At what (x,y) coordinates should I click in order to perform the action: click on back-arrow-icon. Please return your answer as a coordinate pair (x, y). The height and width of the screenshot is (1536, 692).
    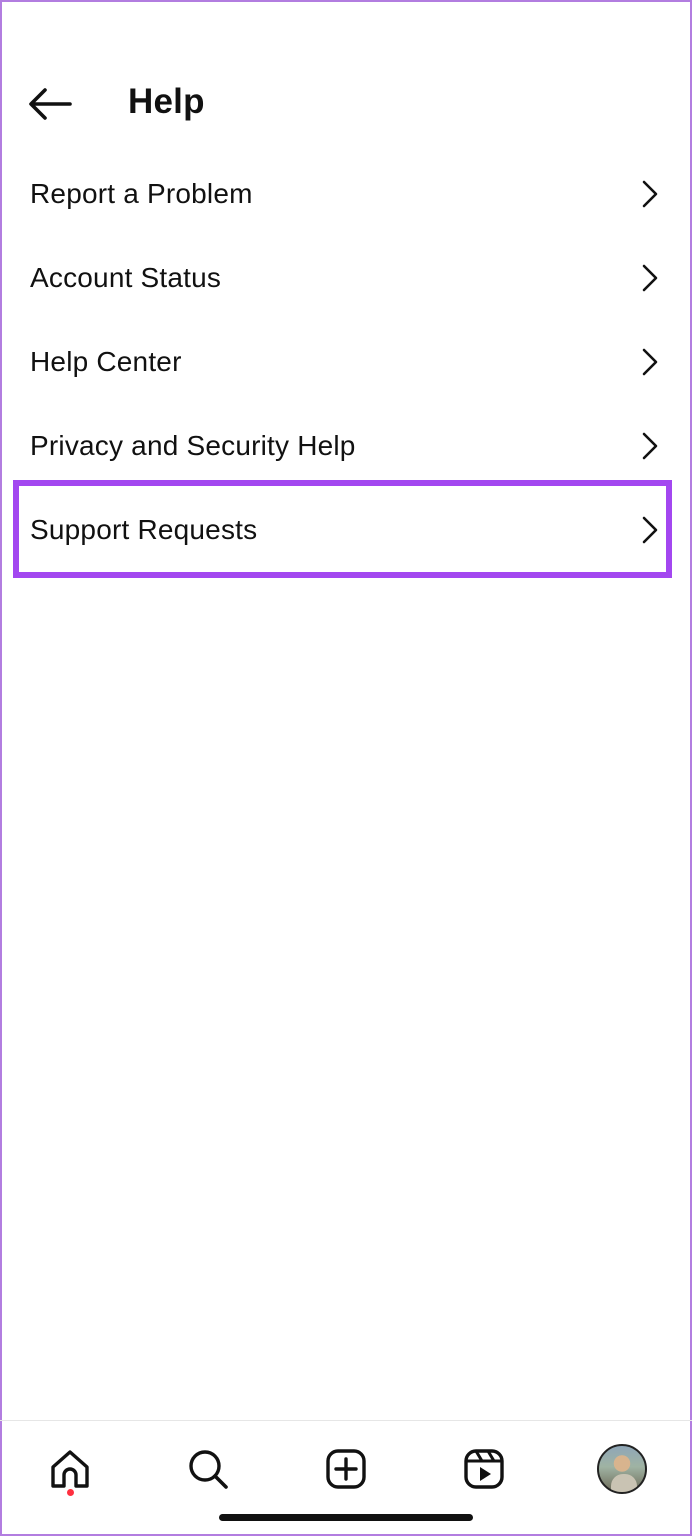
    Looking at the image, I should click on (50, 104).